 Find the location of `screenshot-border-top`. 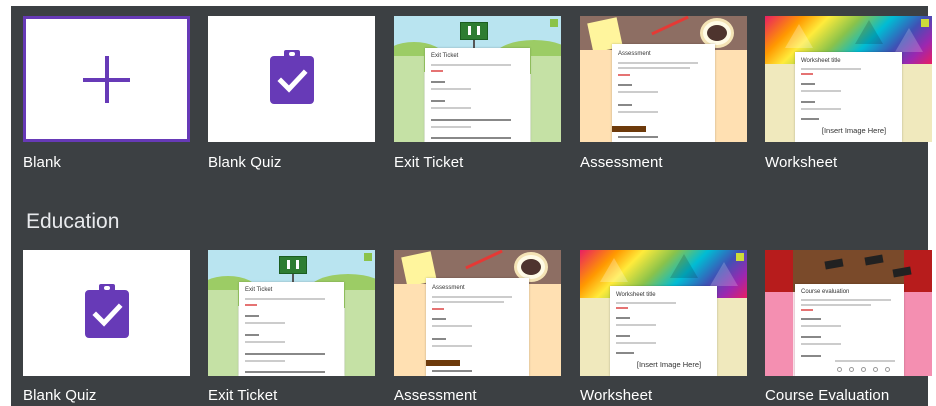

screenshot-border-top is located at coordinates (468, 3).